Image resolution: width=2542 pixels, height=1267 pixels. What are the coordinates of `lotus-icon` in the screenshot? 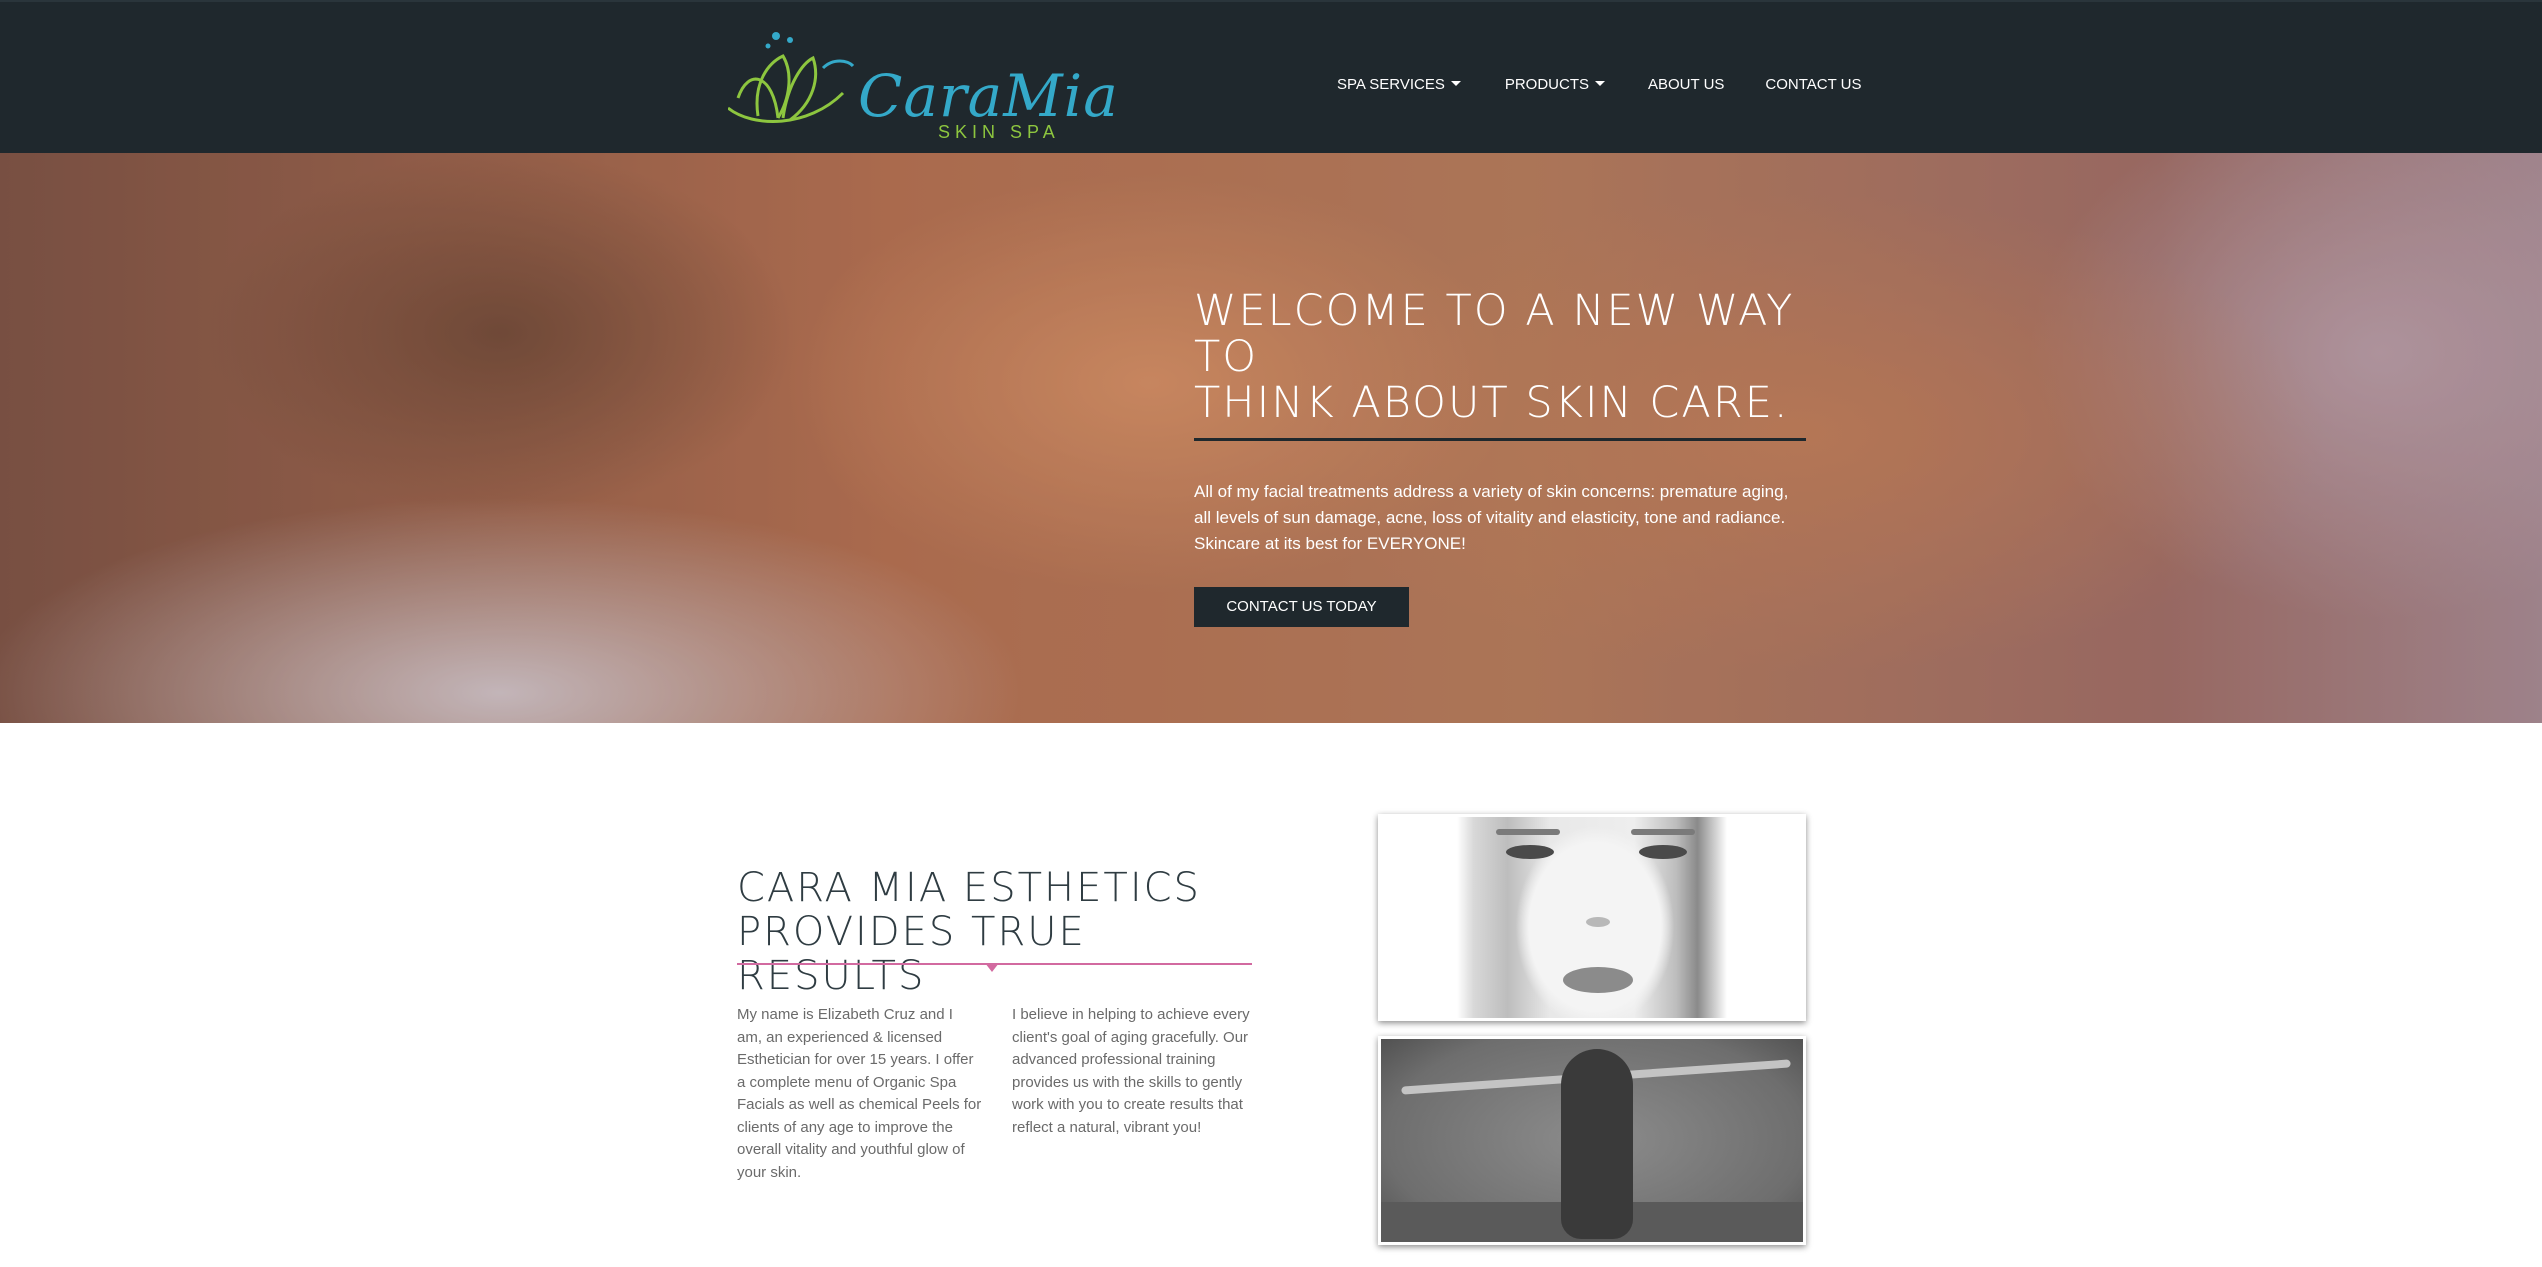 It's located at (791, 77).